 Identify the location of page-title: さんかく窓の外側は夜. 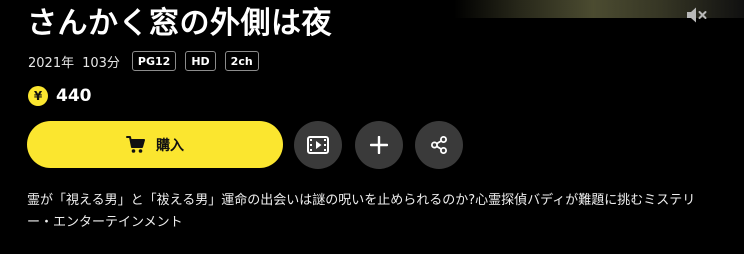
(179, 23).